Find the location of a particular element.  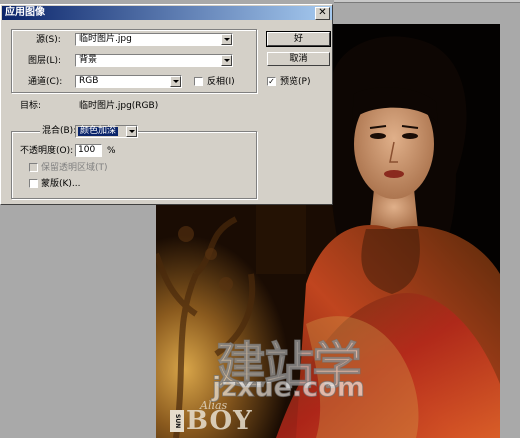

invert-label: 反相(I) is located at coordinates (221, 82).